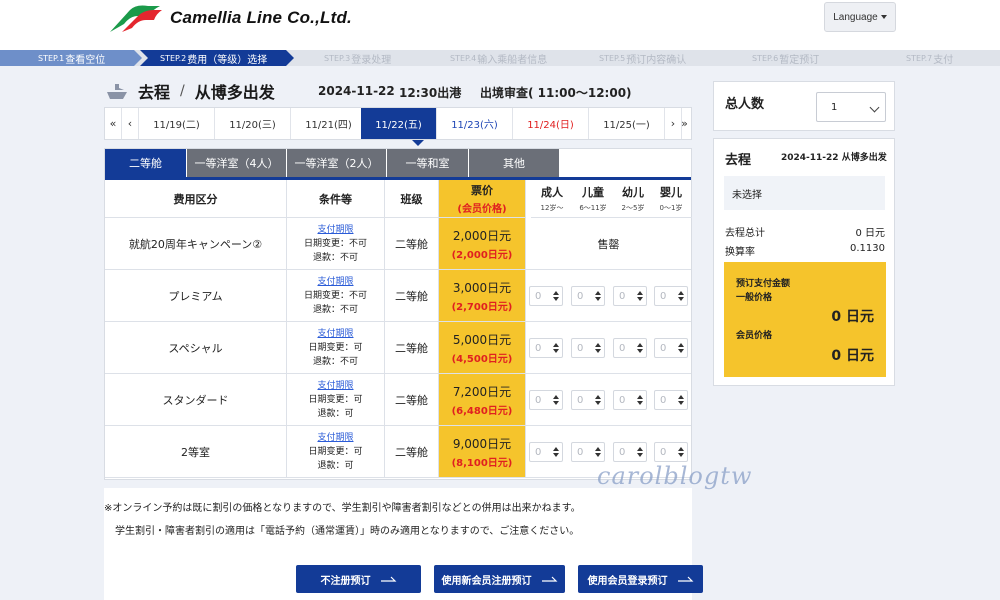 The width and height of the screenshot is (1000, 600). What do you see at coordinates (336, 163) in the screenshot?
I see `tab-first-western-2: 一等洋室（2人）` at bounding box center [336, 163].